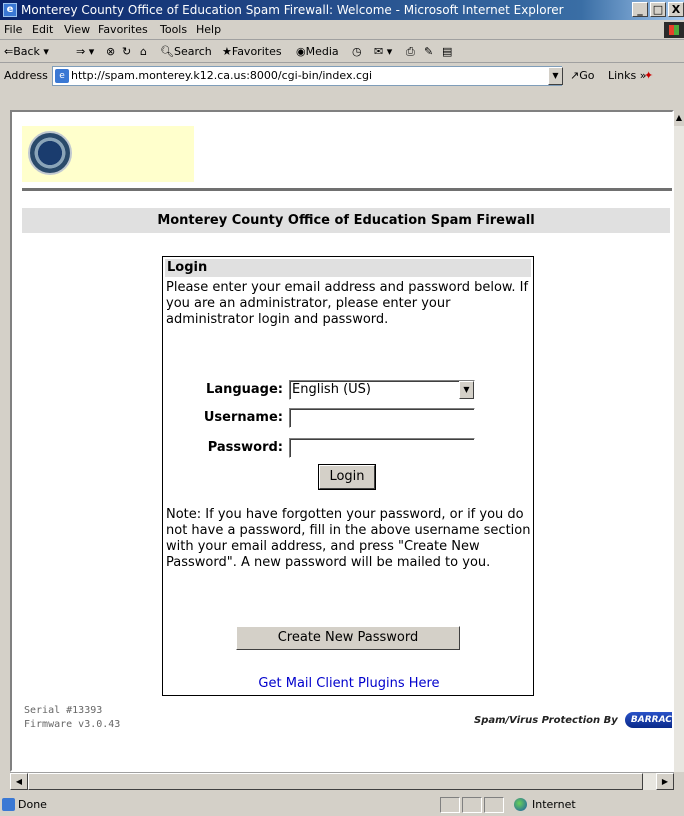 Image resolution: width=684 pixels, height=816 pixels. What do you see at coordinates (19, 781) in the screenshot?
I see `scroll-left-icon: ◀` at bounding box center [19, 781].